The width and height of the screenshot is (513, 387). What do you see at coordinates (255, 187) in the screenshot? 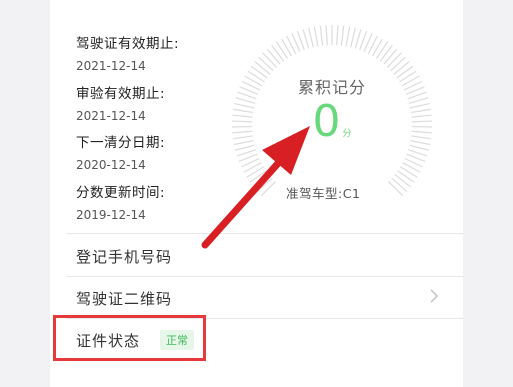
I see `annotation-arrow-icon` at bounding box center [255, 187].